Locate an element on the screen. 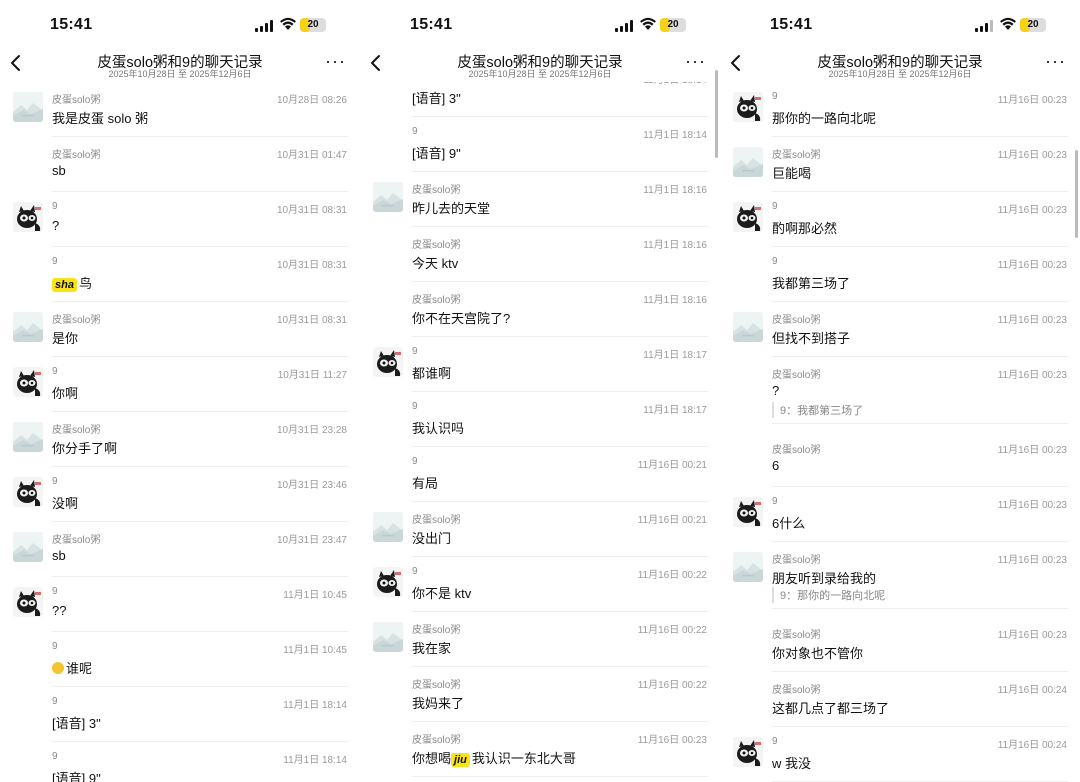 The height and width of the screenshot is (782, 1080). message-row: 皮蛋solo粥 11月1日 18:16 今天 ktv is located at coordinates (540, 254).